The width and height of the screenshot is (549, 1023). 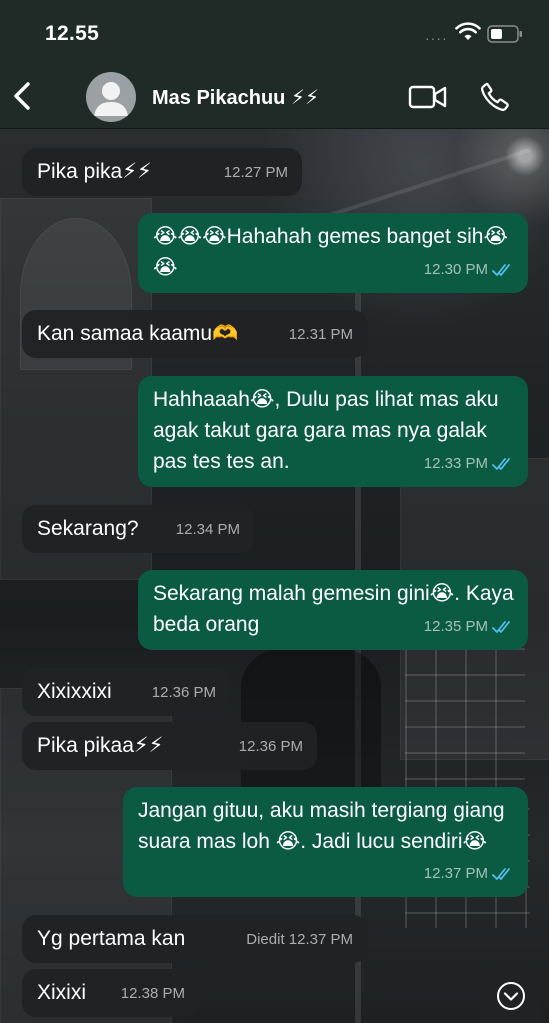 What do you see at coordinates (274, 33) in the screenshot?
I see `status-bar: 12.55 ····` at bounding box center [274, 33].